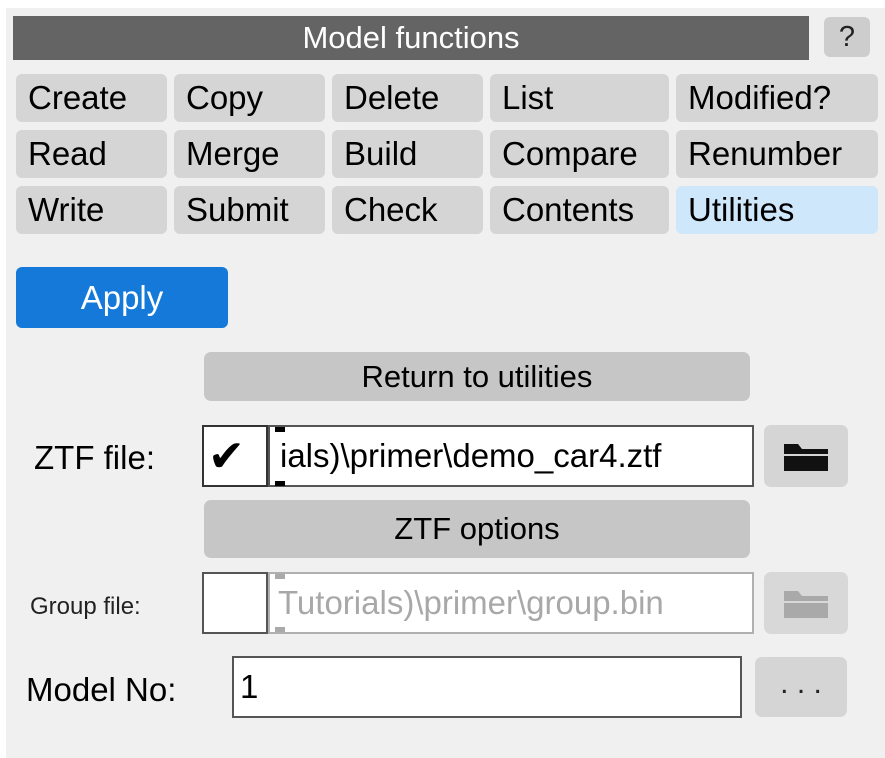 The height and width of the screenshot is (758, 885). I want to click on group-file-input: Tutorials)\primer\group.bin, so click(511, 603).